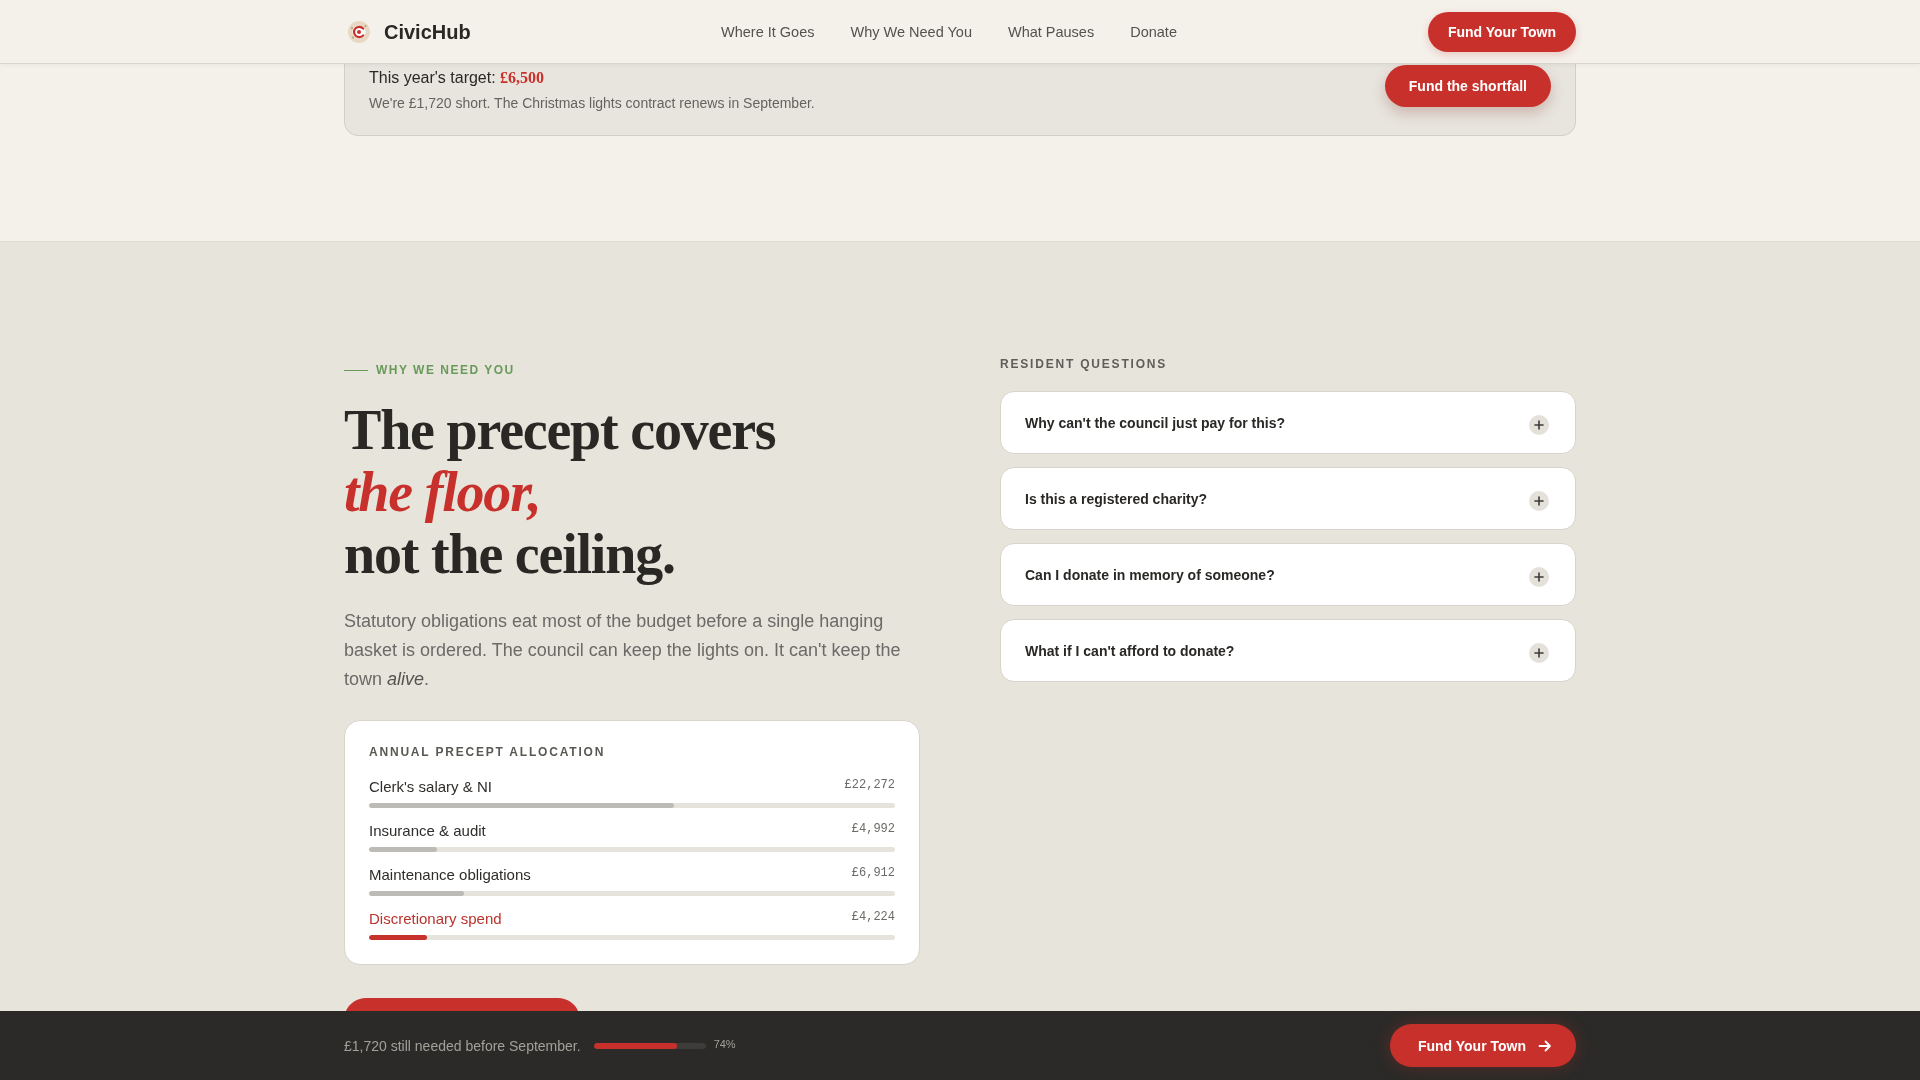  What do you see at coordinates (1288, 650) in the screenshot?
I see `faq-item: What if I can't afford to donate?` at bounding box center [1288, 650].